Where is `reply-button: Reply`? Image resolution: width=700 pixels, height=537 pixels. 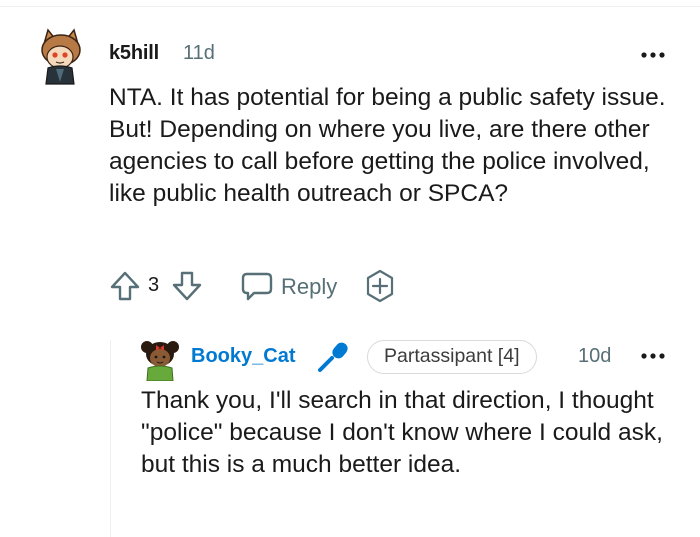
reply-button: Reply is located at coordinates (295, 286).